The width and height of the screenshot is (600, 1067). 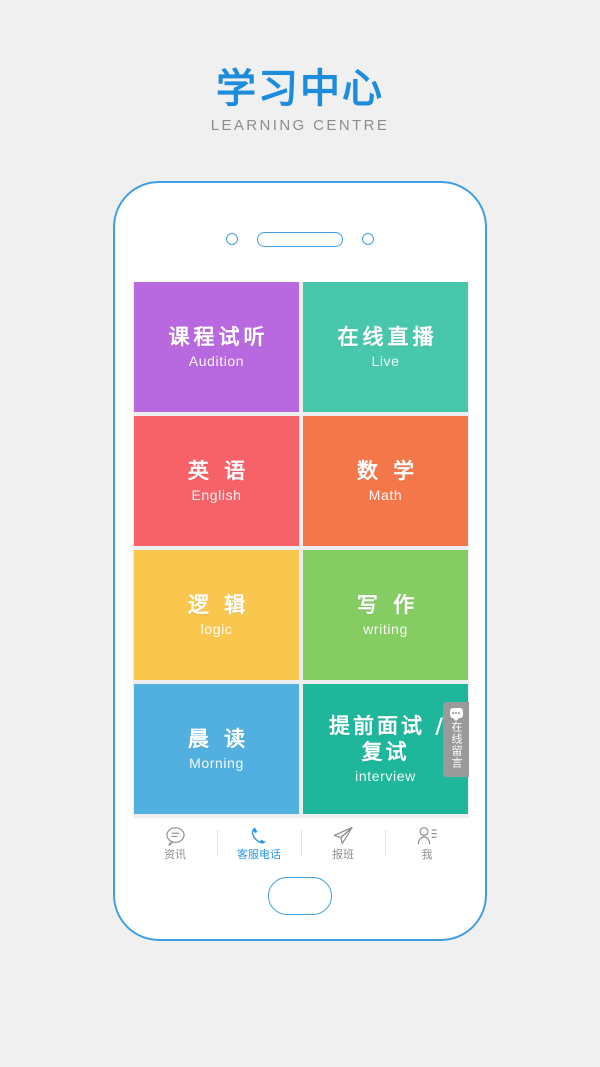 What do you see at coordinates (385, 495) in the screenshot?
I see `tile-title-en: Math` at bounding box center [385, 495].